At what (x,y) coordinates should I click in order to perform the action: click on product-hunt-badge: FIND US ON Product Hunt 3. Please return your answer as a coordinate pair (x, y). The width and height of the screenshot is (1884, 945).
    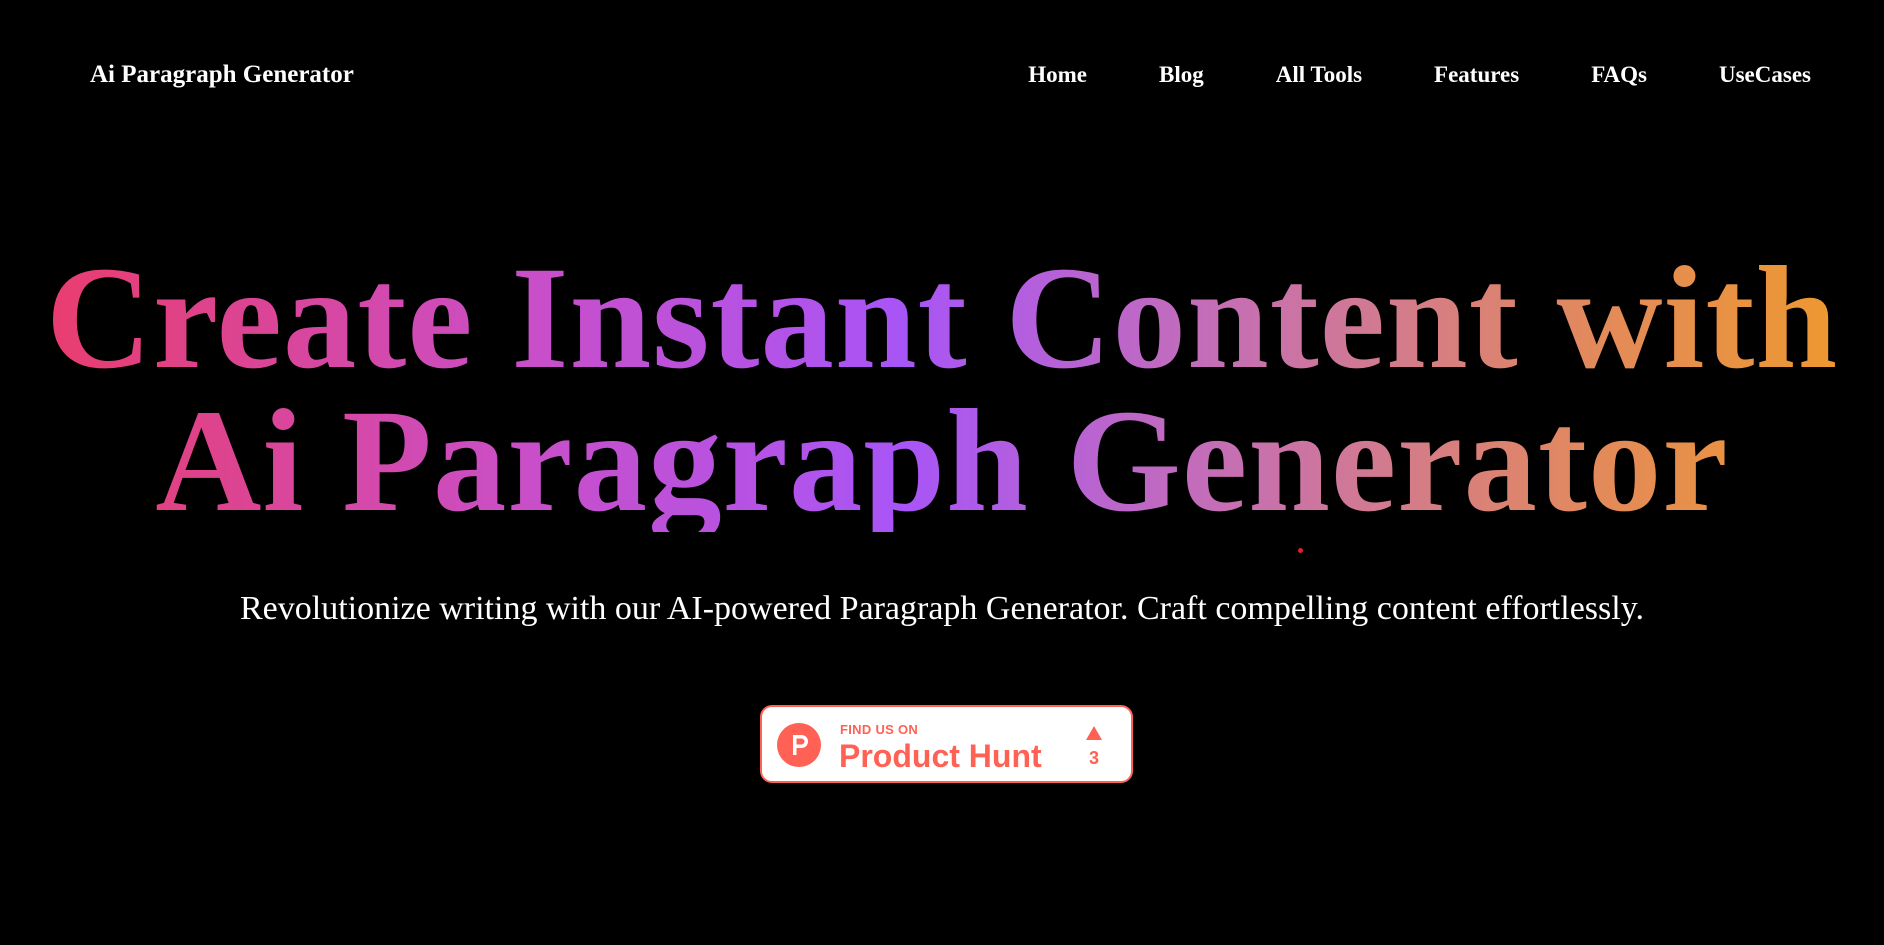
    Looking at the image, I should click on (946, 744).